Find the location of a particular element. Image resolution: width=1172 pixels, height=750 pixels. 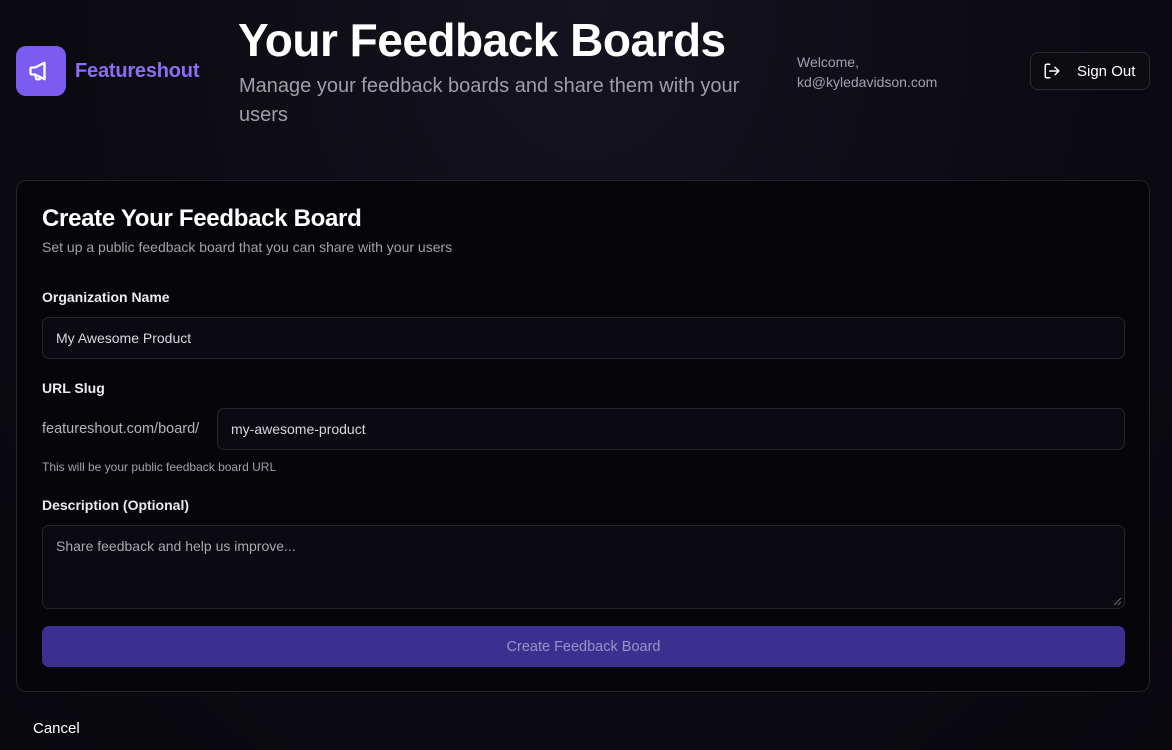

welcome-label: Welcome, is located at coordinates (828, 62).